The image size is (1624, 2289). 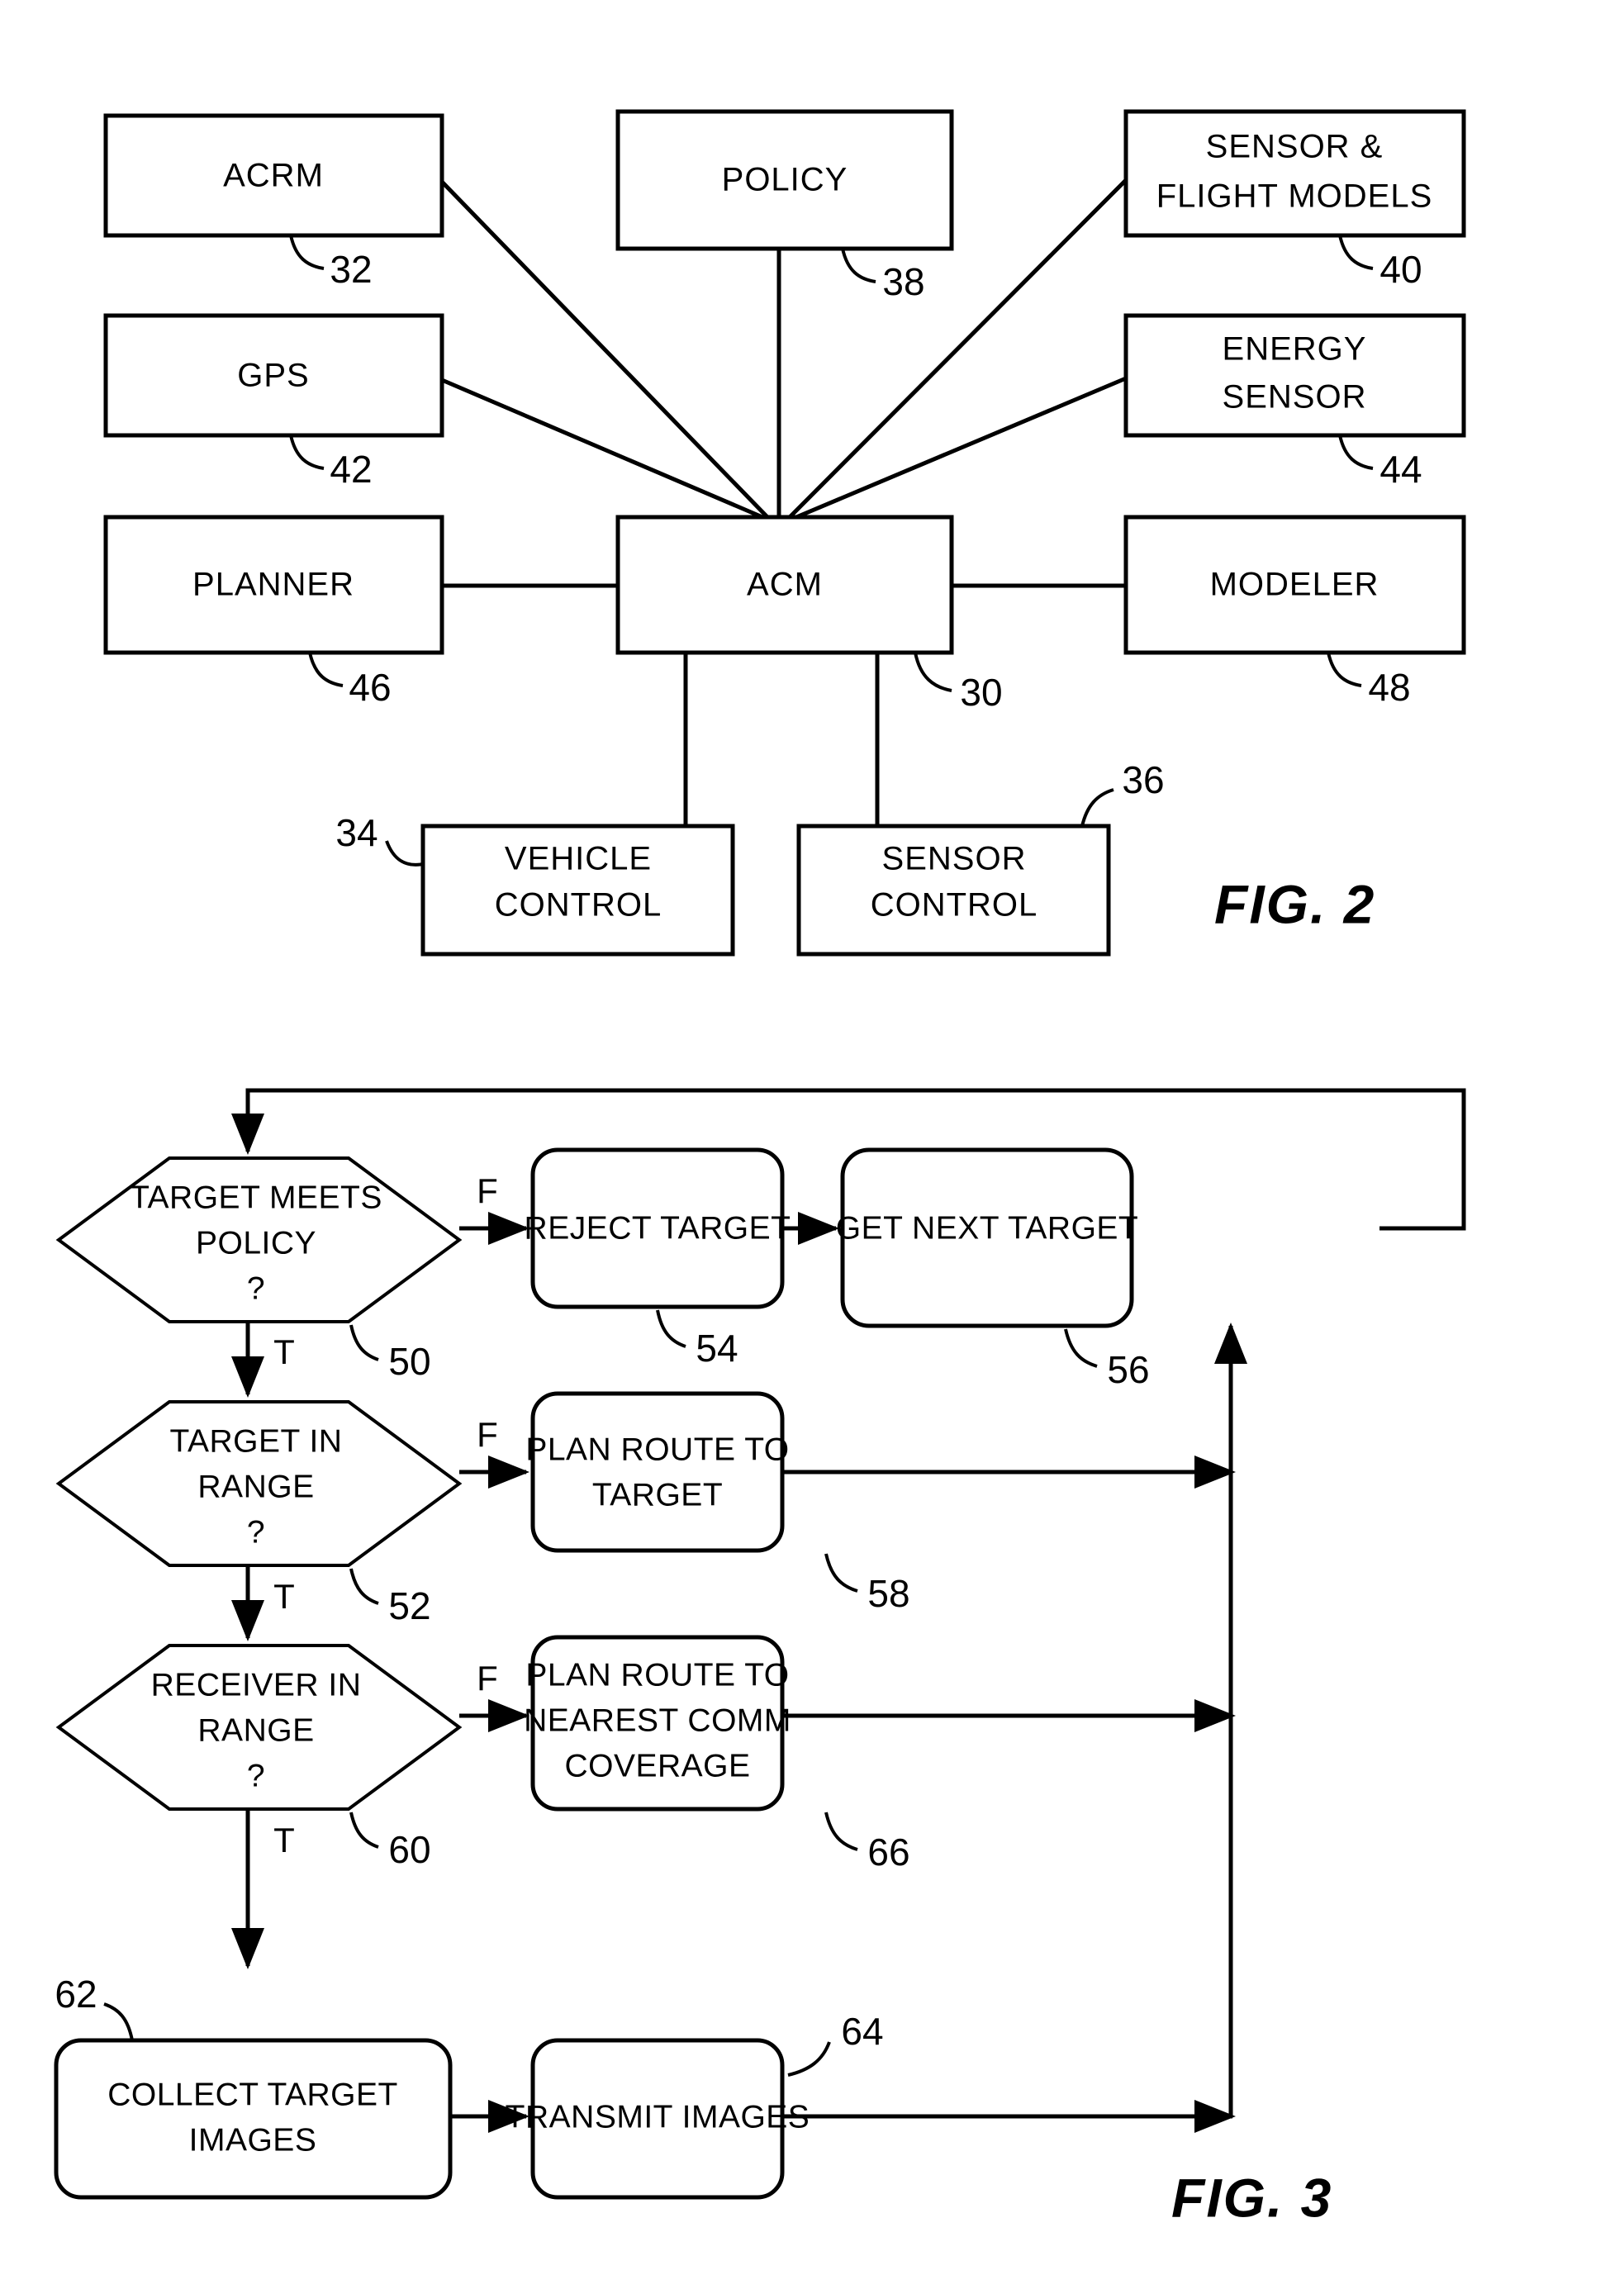 I want to click on target-meets-policy-label-line2: POLICY, so click(x=256, y=1243).